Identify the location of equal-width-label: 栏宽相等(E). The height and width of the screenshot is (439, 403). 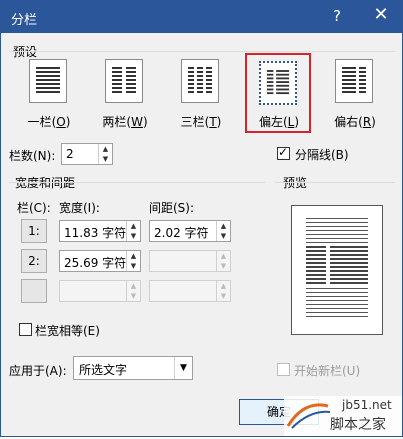
(67, 331).